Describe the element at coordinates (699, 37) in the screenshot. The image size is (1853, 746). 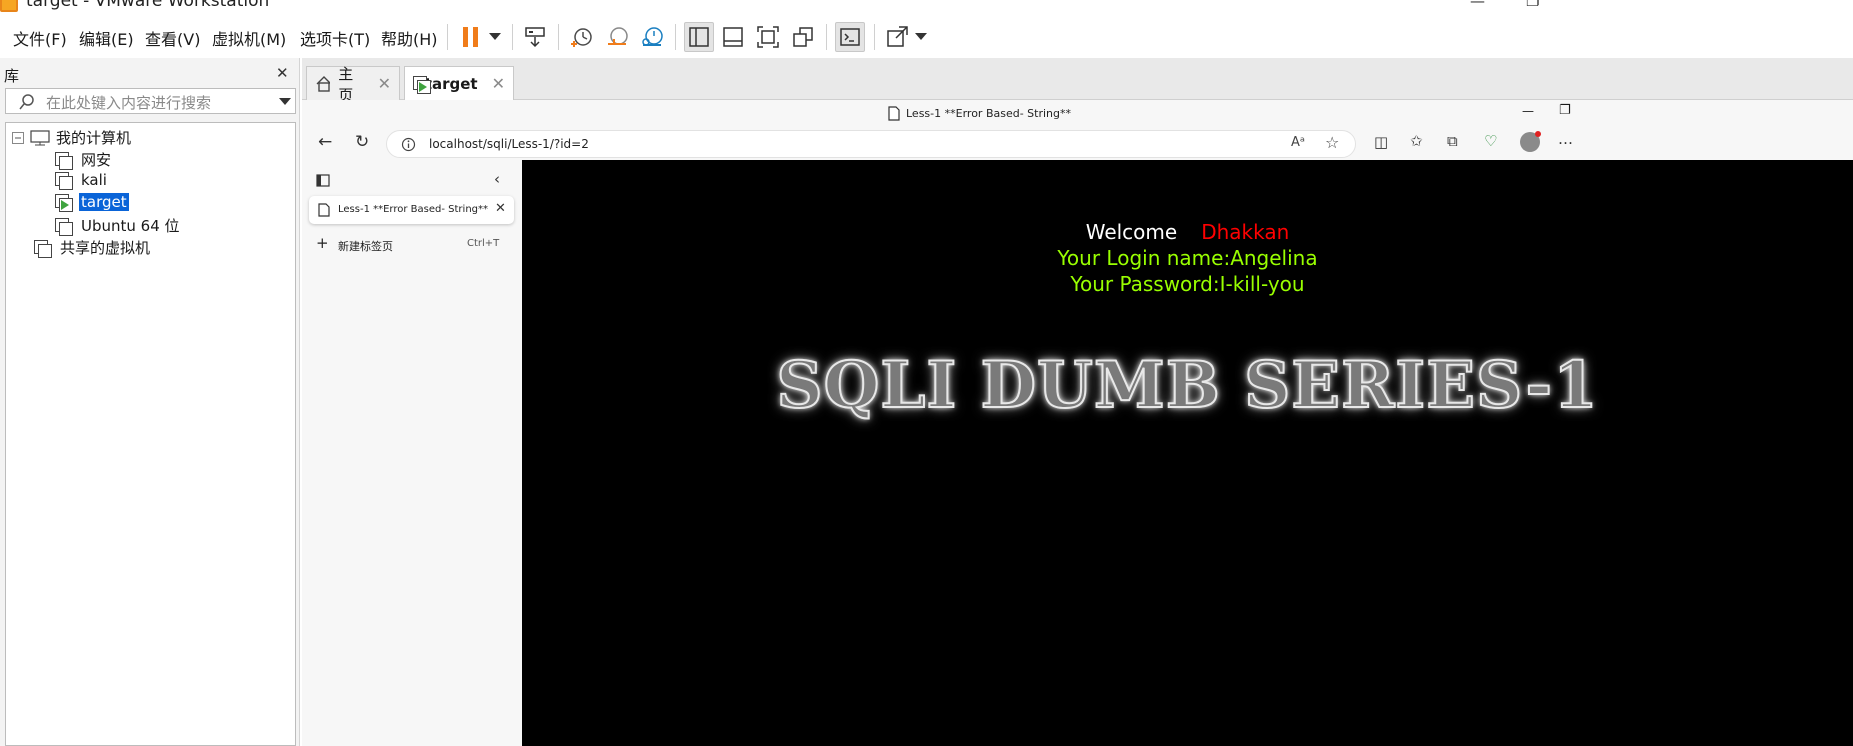
I see `library-view-icon` at that location.